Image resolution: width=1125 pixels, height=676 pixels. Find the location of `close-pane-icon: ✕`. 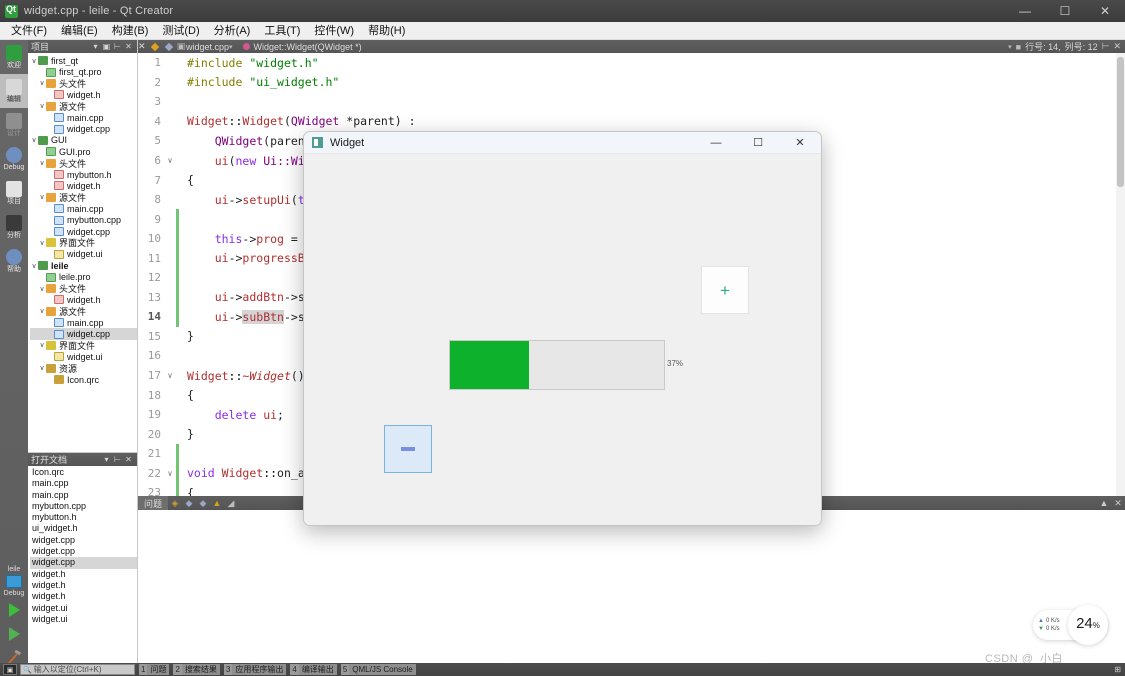

close-pane-icon: ✕ is located at coordinates (1118, 503).